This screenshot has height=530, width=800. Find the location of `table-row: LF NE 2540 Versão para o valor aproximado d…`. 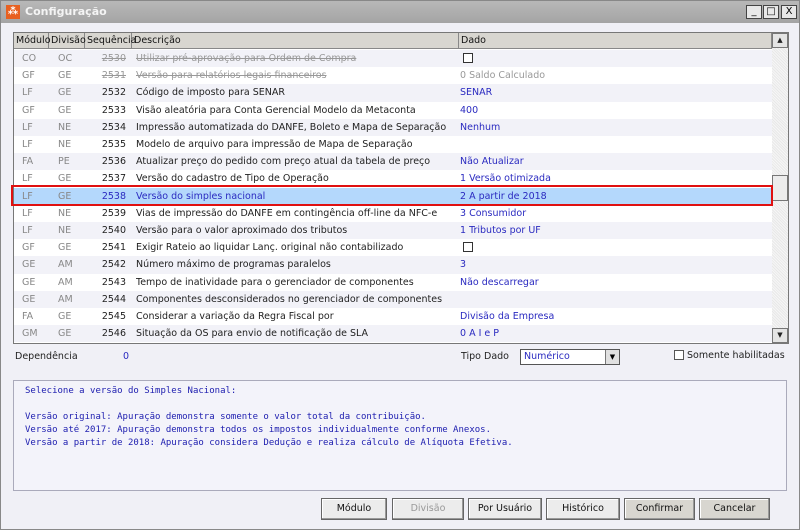

table-row: LF NE 2540 Versão para o valor aproximado d… is located at coordinates (393, 231).